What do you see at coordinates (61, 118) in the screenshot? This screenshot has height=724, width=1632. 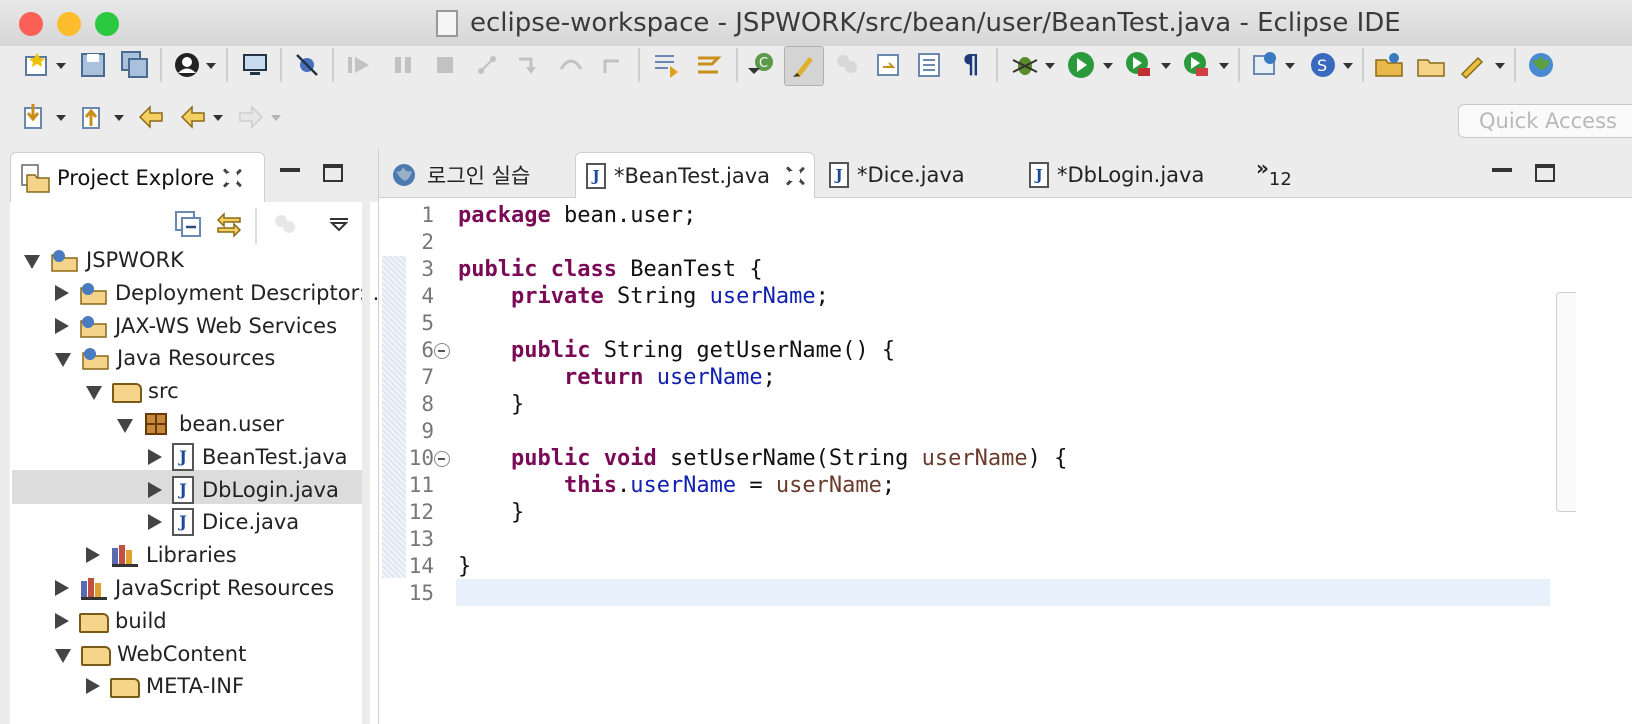 I see `next-annotation-dropdown` at bounding box center [61, 118].